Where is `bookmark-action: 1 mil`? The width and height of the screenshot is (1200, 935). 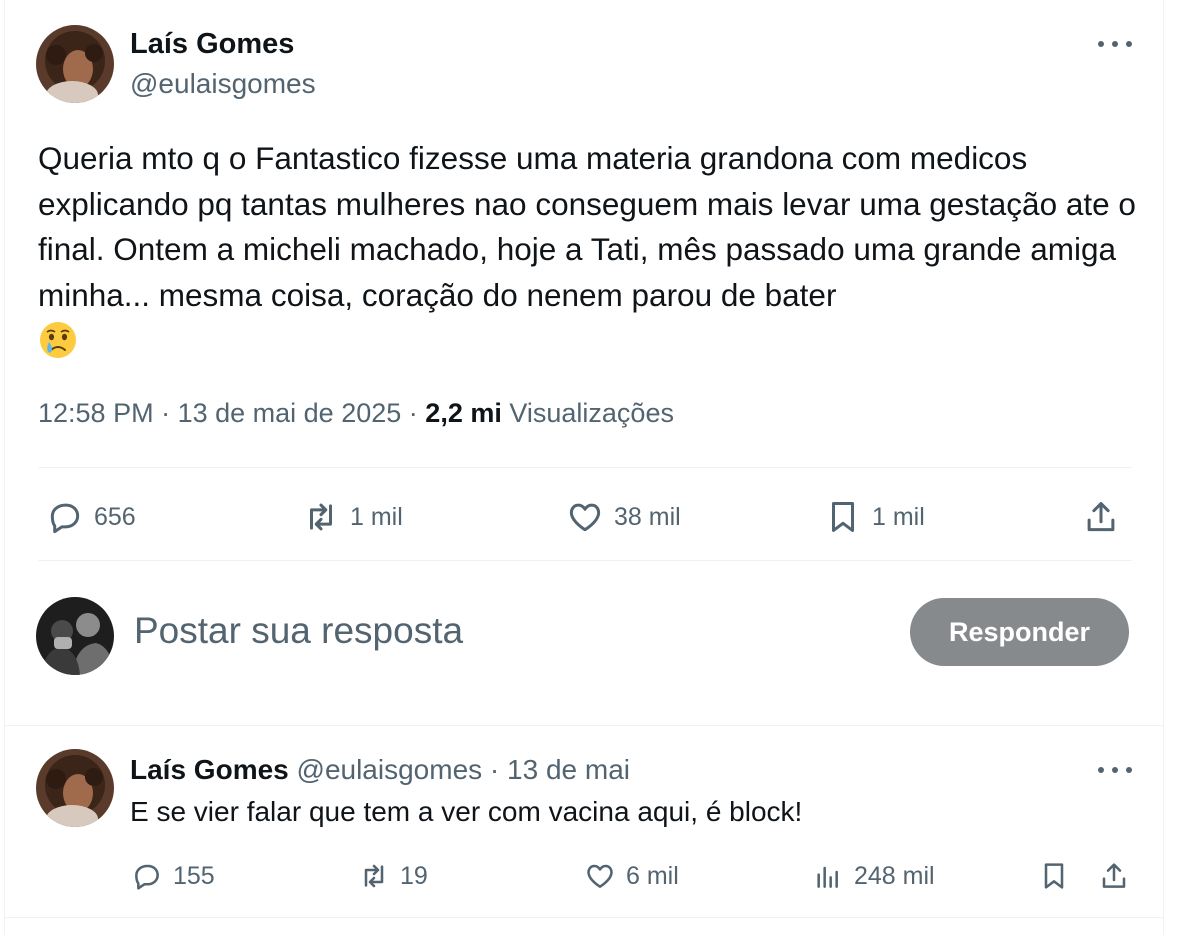 bookmark-action: 1 mil is located at coordinates (874, 517).